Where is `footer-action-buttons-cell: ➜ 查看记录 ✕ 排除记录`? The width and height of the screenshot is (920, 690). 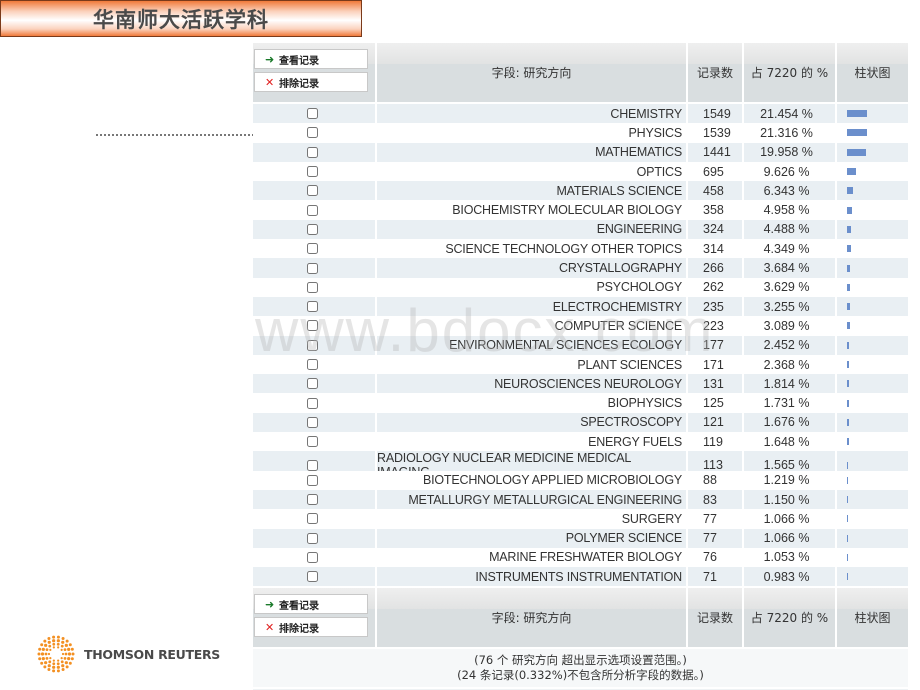
footer-action-buttons-cell: ➜ 查看记录 ✕ 排除记录 is located at coordinates (314, 618).